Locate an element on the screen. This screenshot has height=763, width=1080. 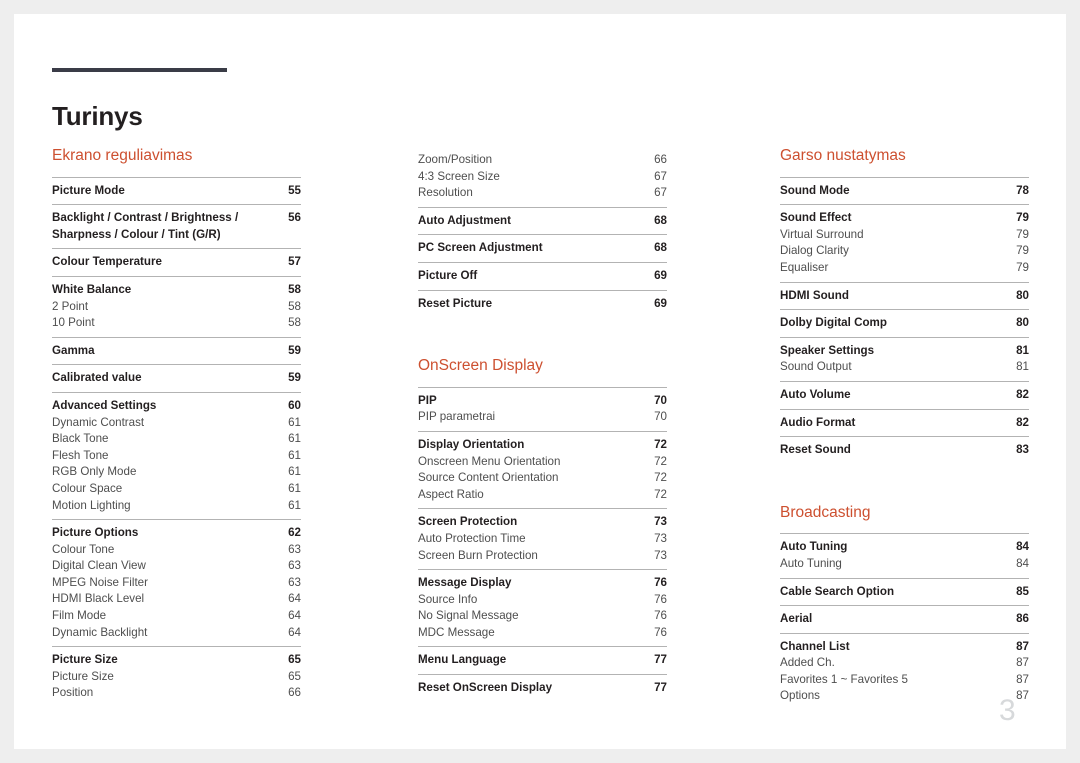
toc-entry: Dolby Digital Comp 80 is located at coordinates (904, 323).